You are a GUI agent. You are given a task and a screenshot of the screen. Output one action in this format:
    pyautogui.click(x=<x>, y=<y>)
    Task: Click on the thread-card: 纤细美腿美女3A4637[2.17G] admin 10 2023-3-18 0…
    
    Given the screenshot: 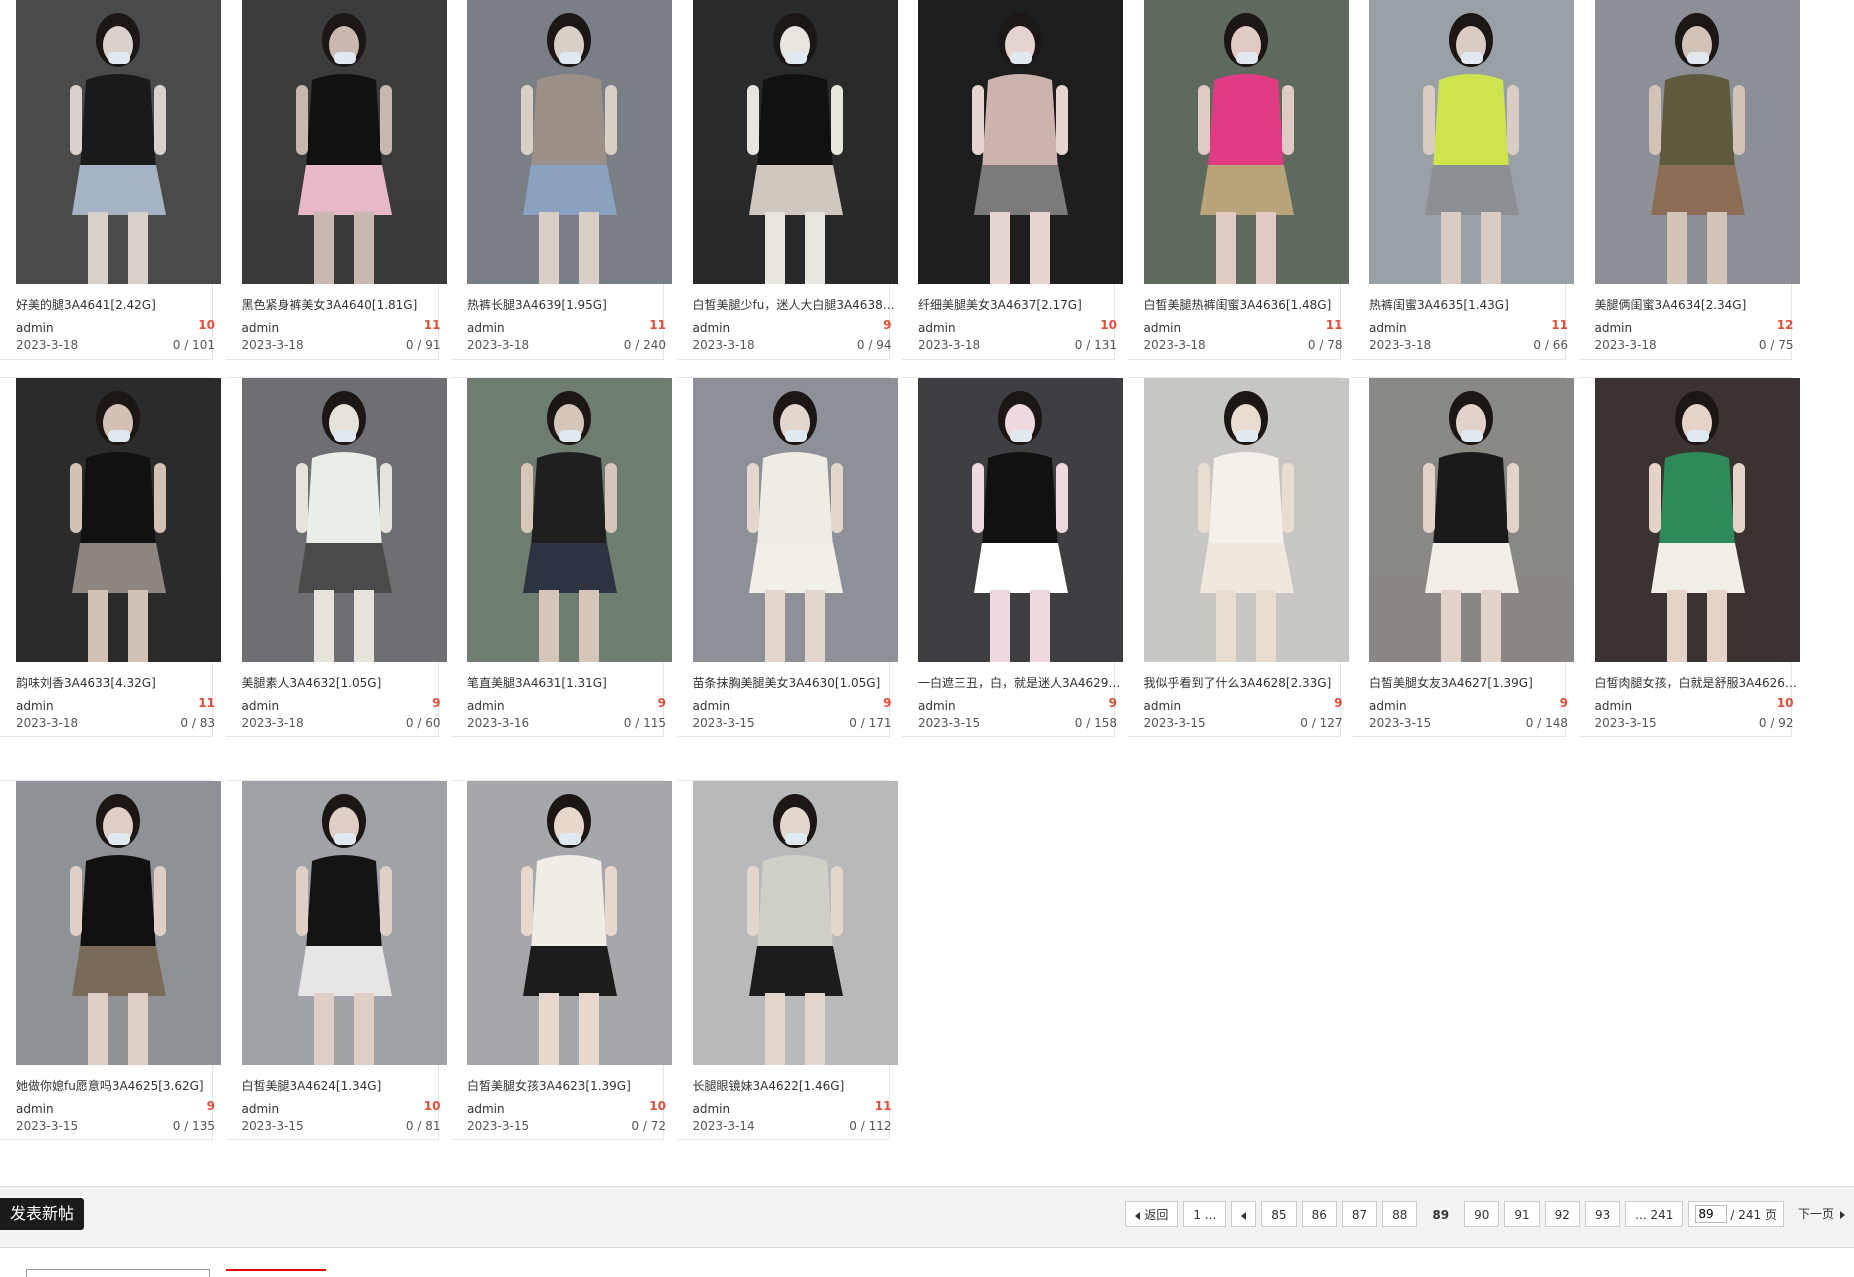 What is the action you would take?
    pyautogui.click(x=1012, y=180)
    